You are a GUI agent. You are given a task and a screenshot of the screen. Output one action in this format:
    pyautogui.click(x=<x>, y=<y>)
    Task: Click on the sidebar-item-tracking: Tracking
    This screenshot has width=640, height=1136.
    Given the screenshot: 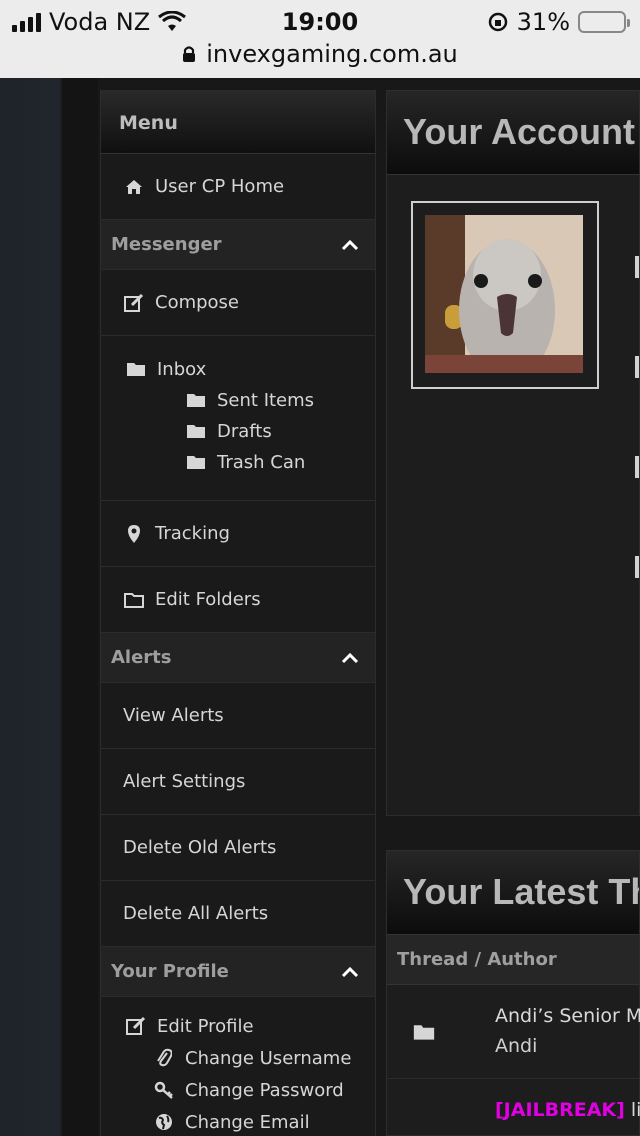 What is the action you would take?
    pyautogui.click(x=238, y=534)
    